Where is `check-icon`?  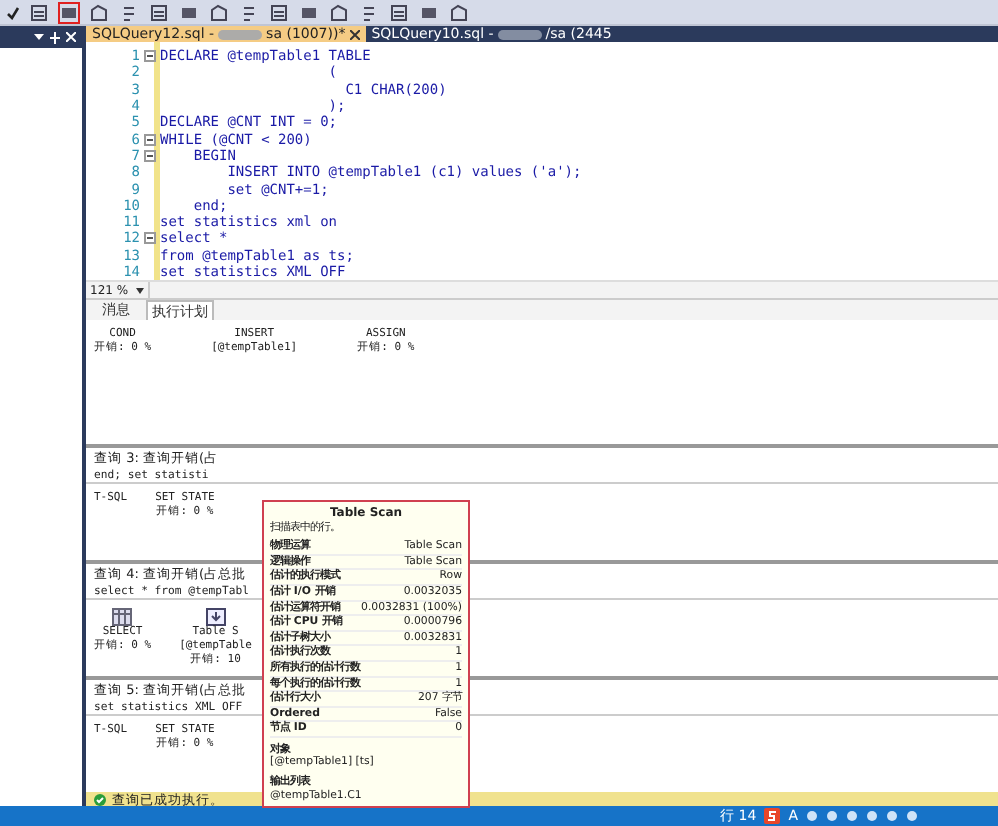 check-icon is located at coordinates (13, 12).